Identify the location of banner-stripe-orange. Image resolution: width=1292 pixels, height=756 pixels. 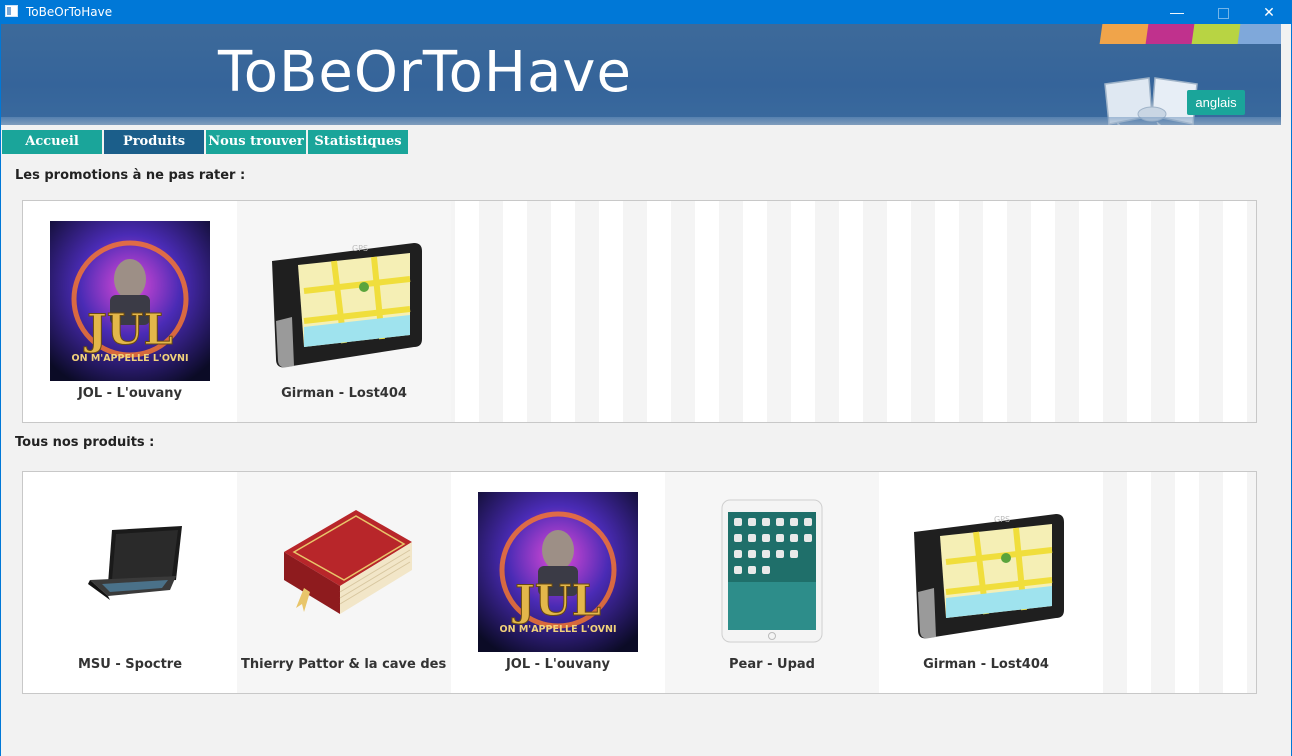
(1125, 34).